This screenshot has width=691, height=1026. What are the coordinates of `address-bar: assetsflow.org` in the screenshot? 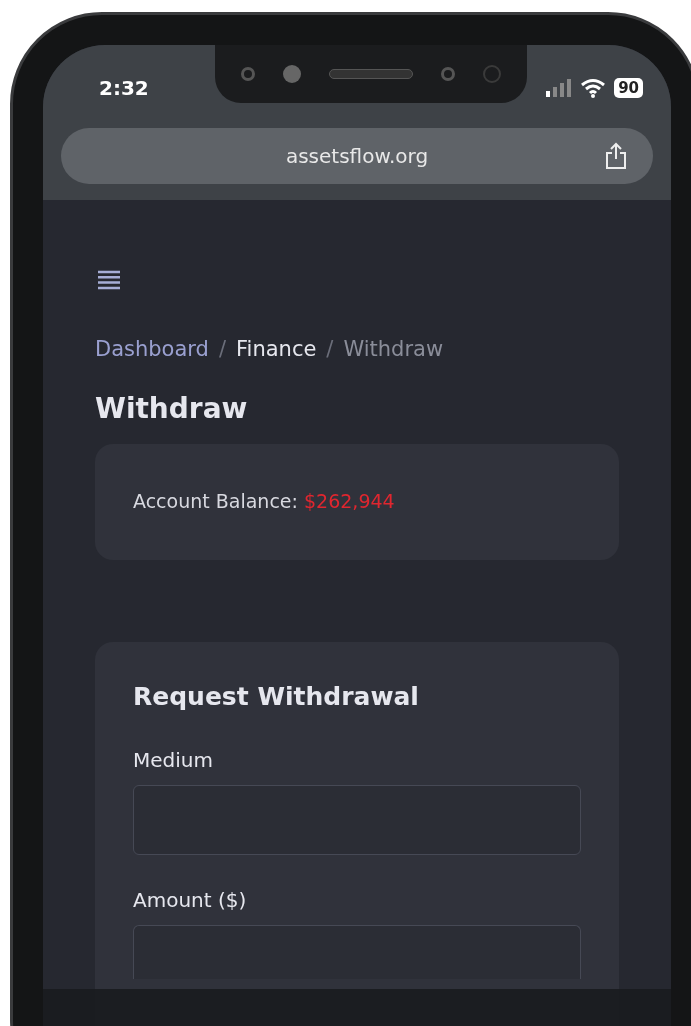 It's located at (357, 156).